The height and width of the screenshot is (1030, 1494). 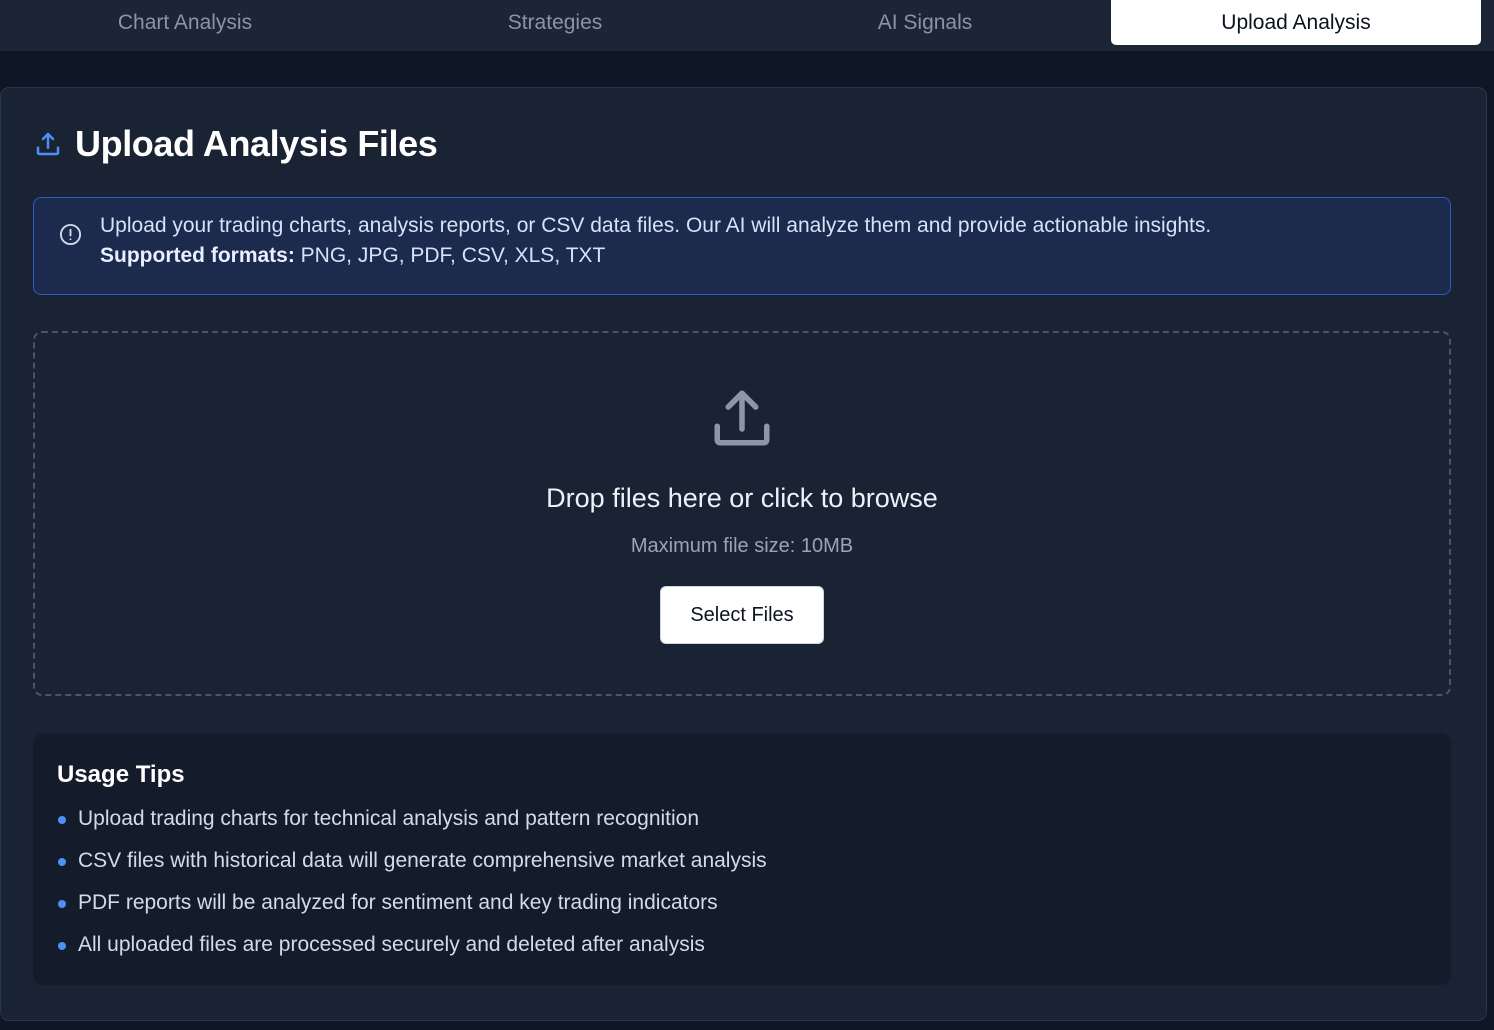 What do you see at coordinates (70, 234) in the screenshot?
I see `info-circle-icon` at bounding box center [70, 234].